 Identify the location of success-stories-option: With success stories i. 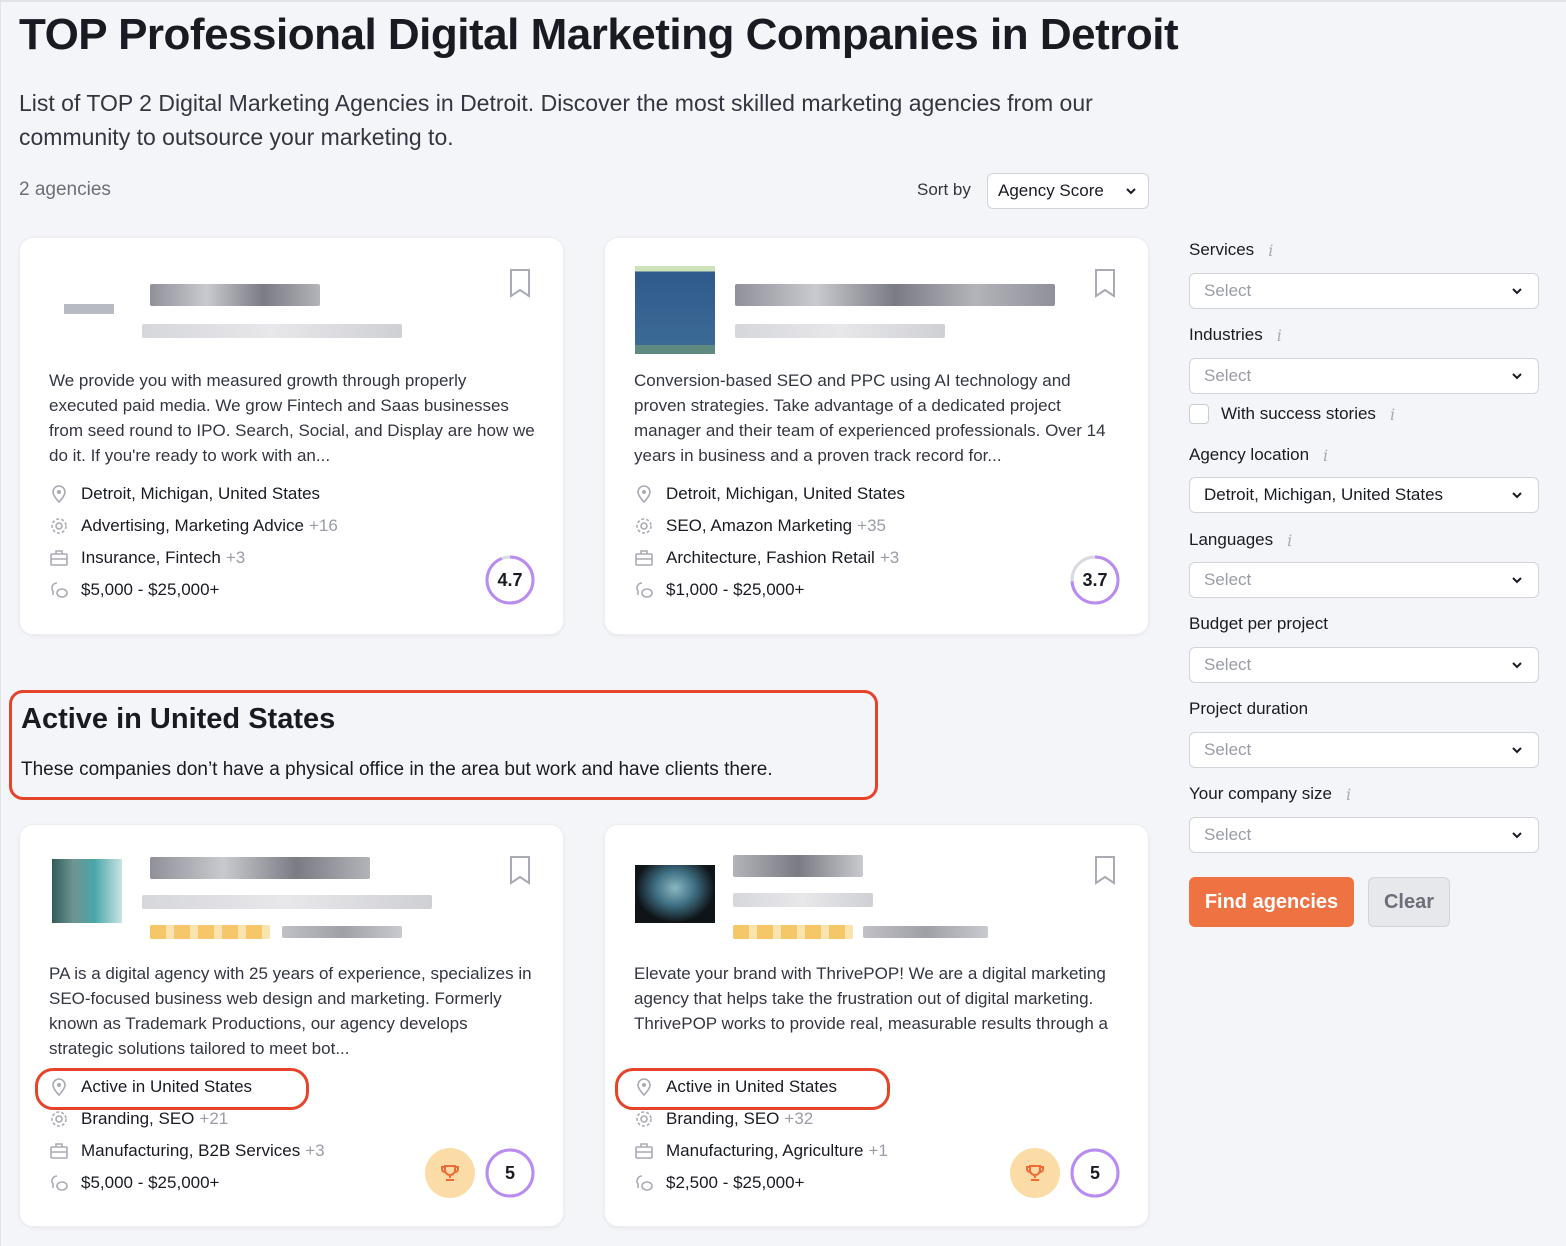
(1292, 414).